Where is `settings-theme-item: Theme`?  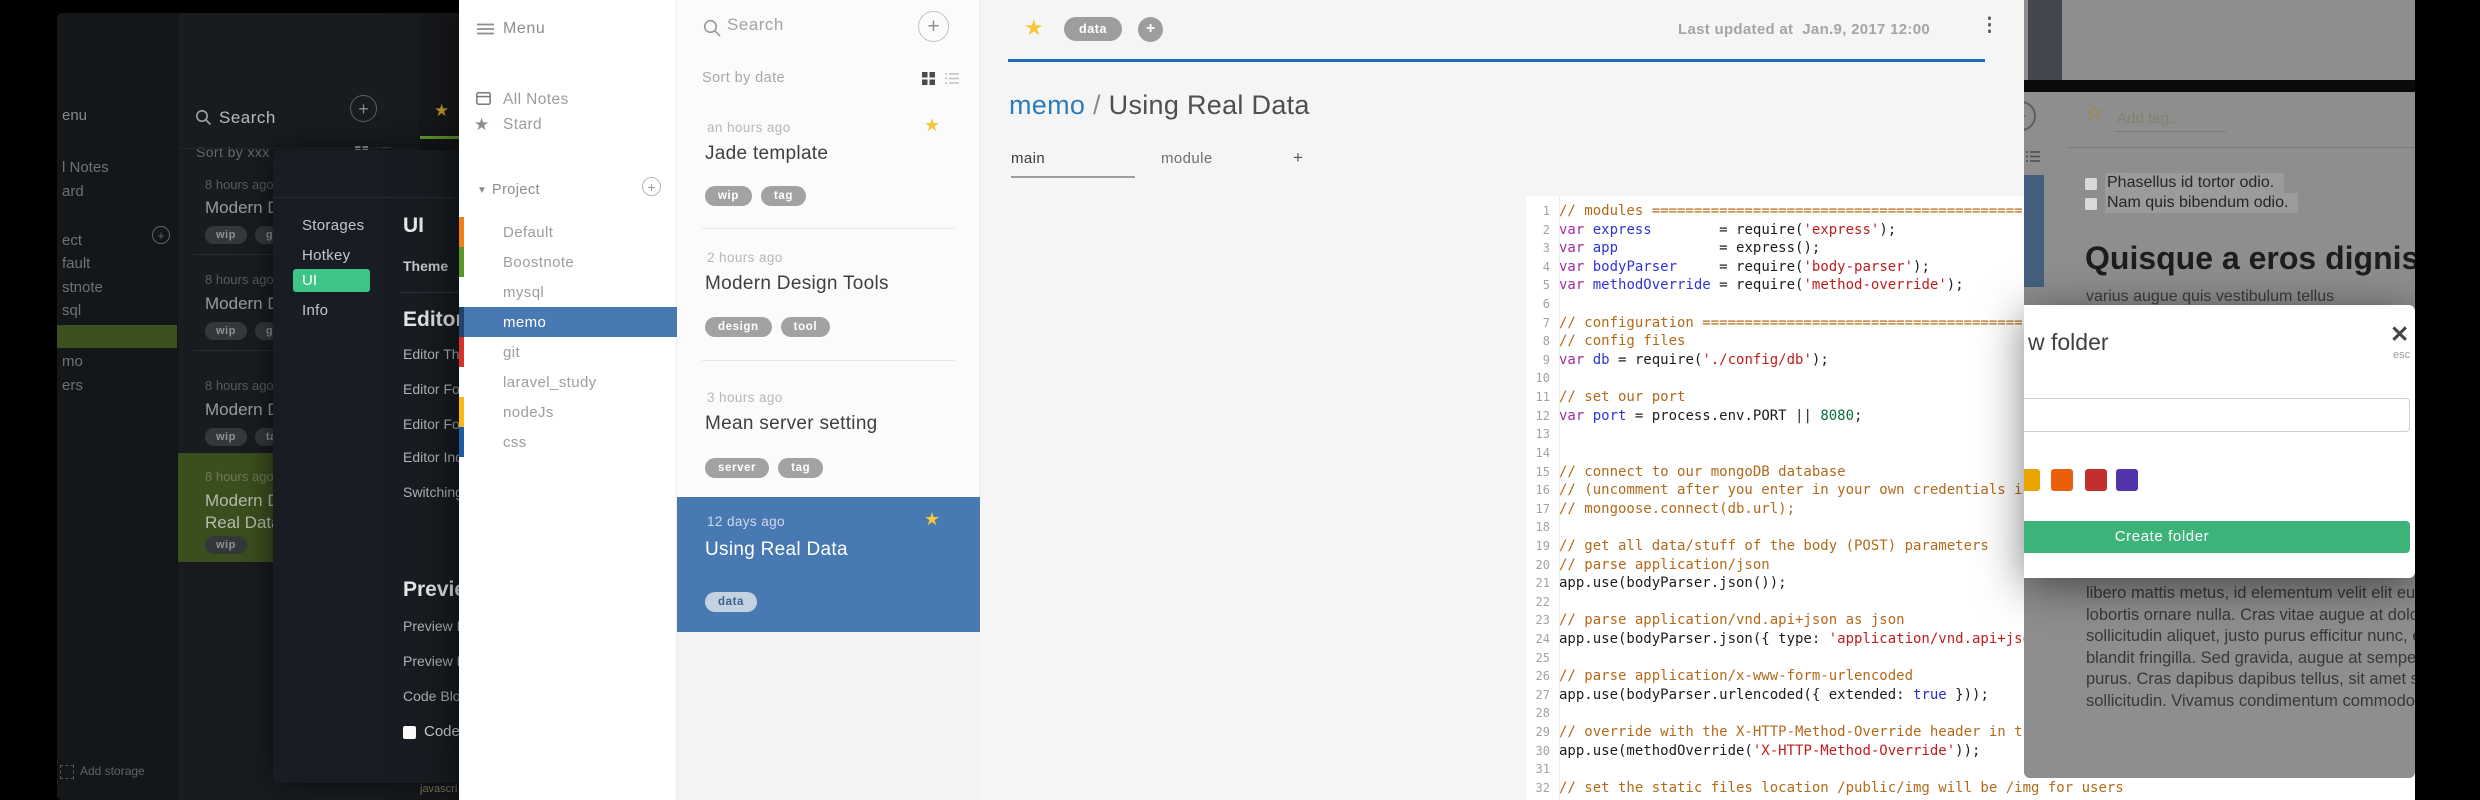
settings-theme-item: Theme is located at coordinates (426, 266).